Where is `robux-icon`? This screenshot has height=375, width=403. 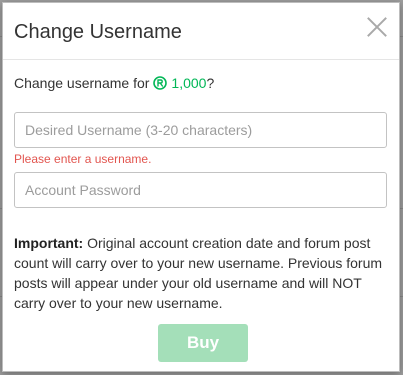
robux-icon is located at coordinates (160, 83).